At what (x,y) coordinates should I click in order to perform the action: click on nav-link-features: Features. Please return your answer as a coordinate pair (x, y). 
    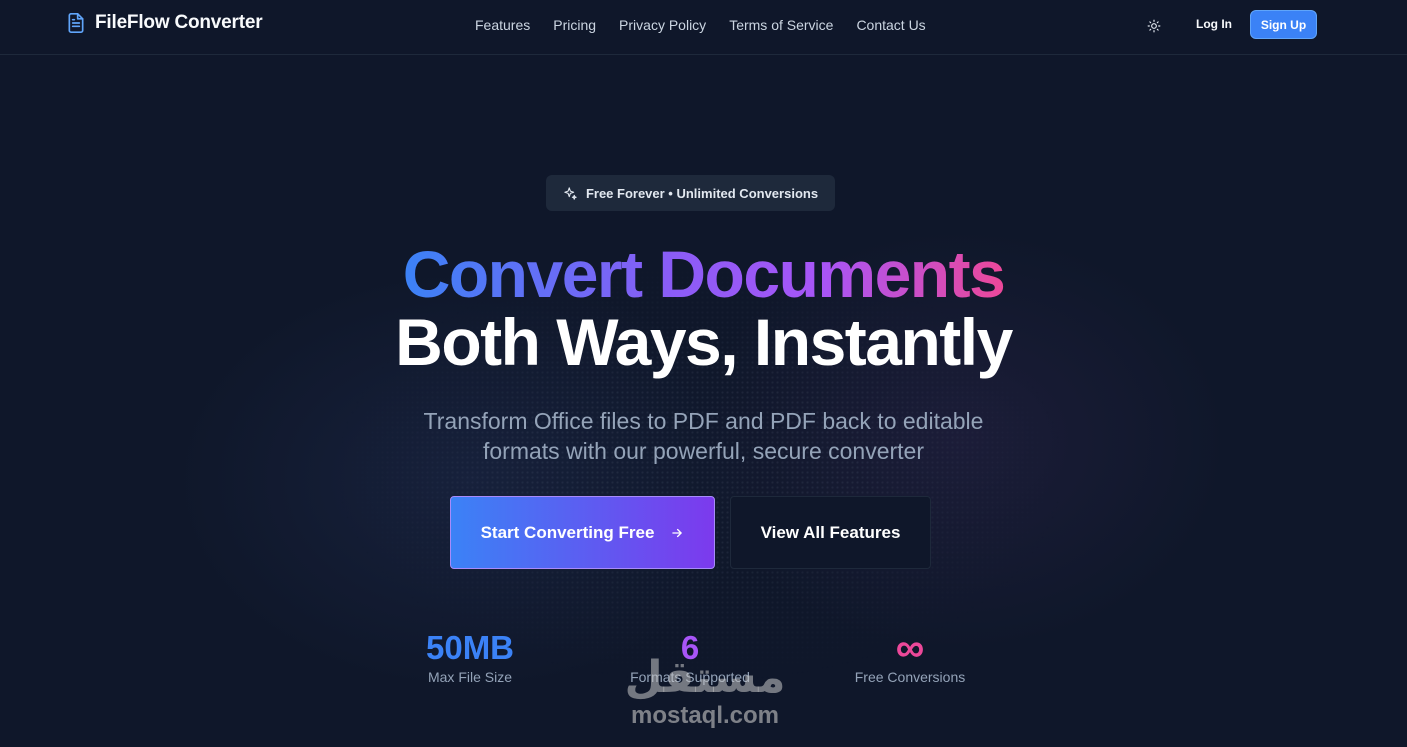
    Looking at the image, I should click on (502, 25).